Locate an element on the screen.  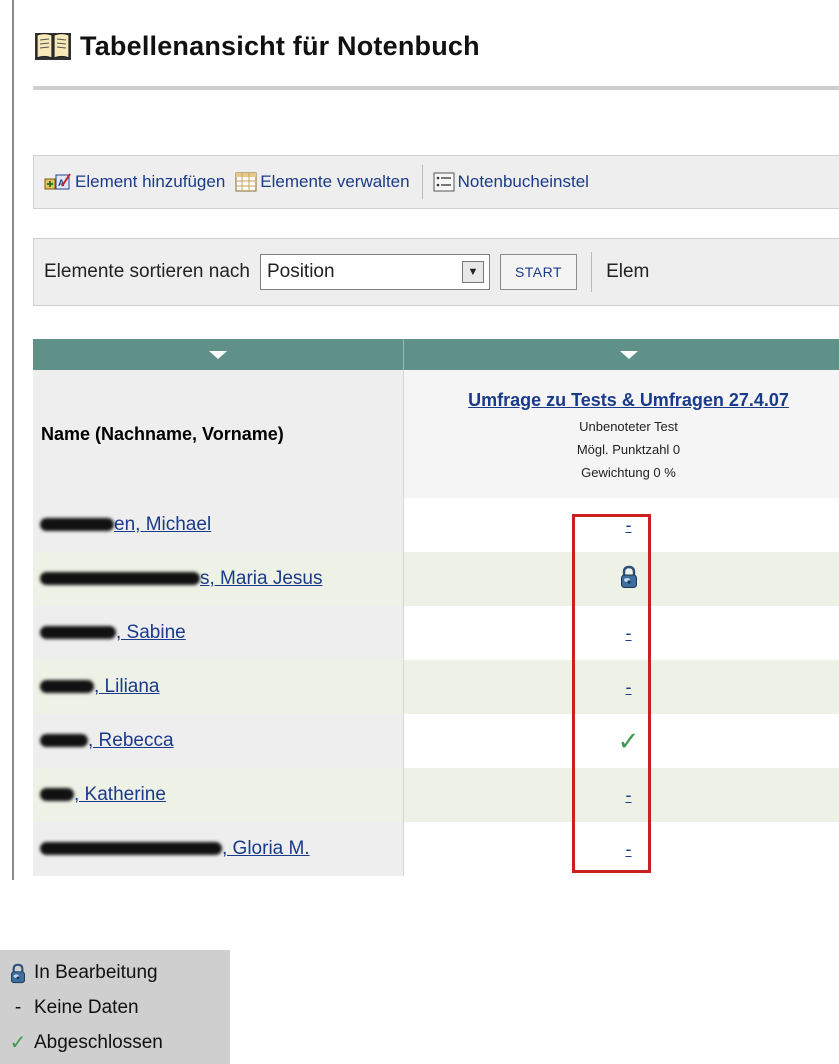
book-icon is located at coordinates (53, 46).